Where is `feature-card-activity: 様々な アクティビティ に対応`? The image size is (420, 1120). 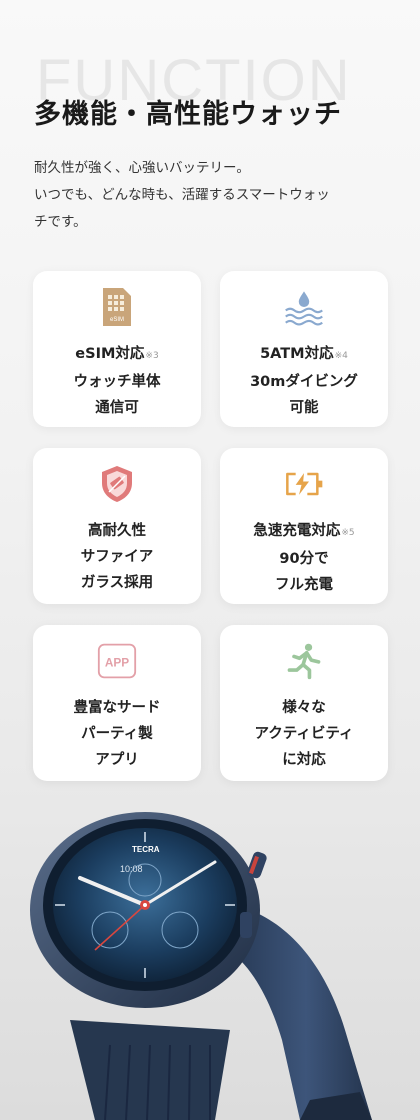 feature-card-activity: 様々な アクティビティ に対応 is located at coordinates (304, 703).